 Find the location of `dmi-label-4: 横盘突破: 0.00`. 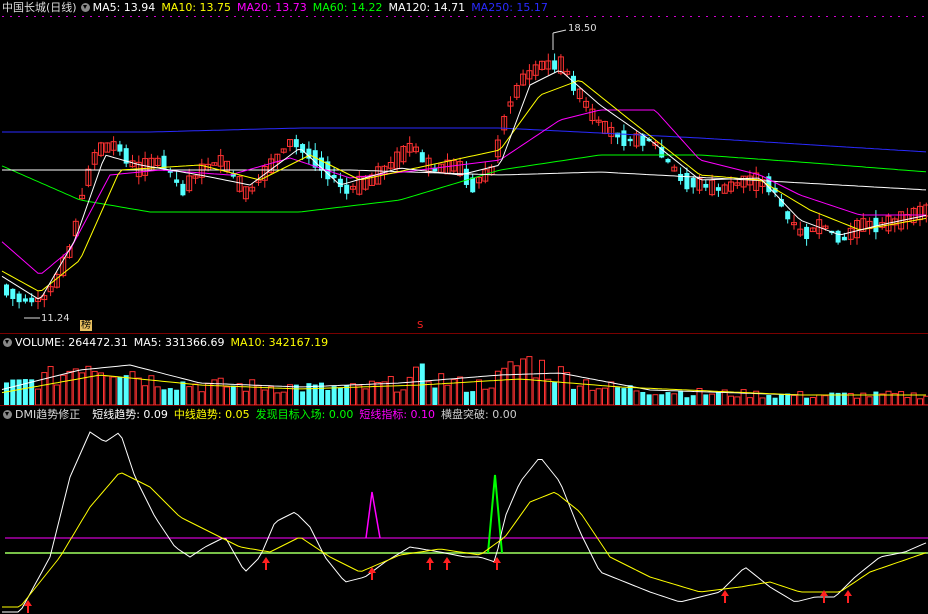

dmi-label-4: 横盘突破: 0.00 is located at coordinates (479, 414).